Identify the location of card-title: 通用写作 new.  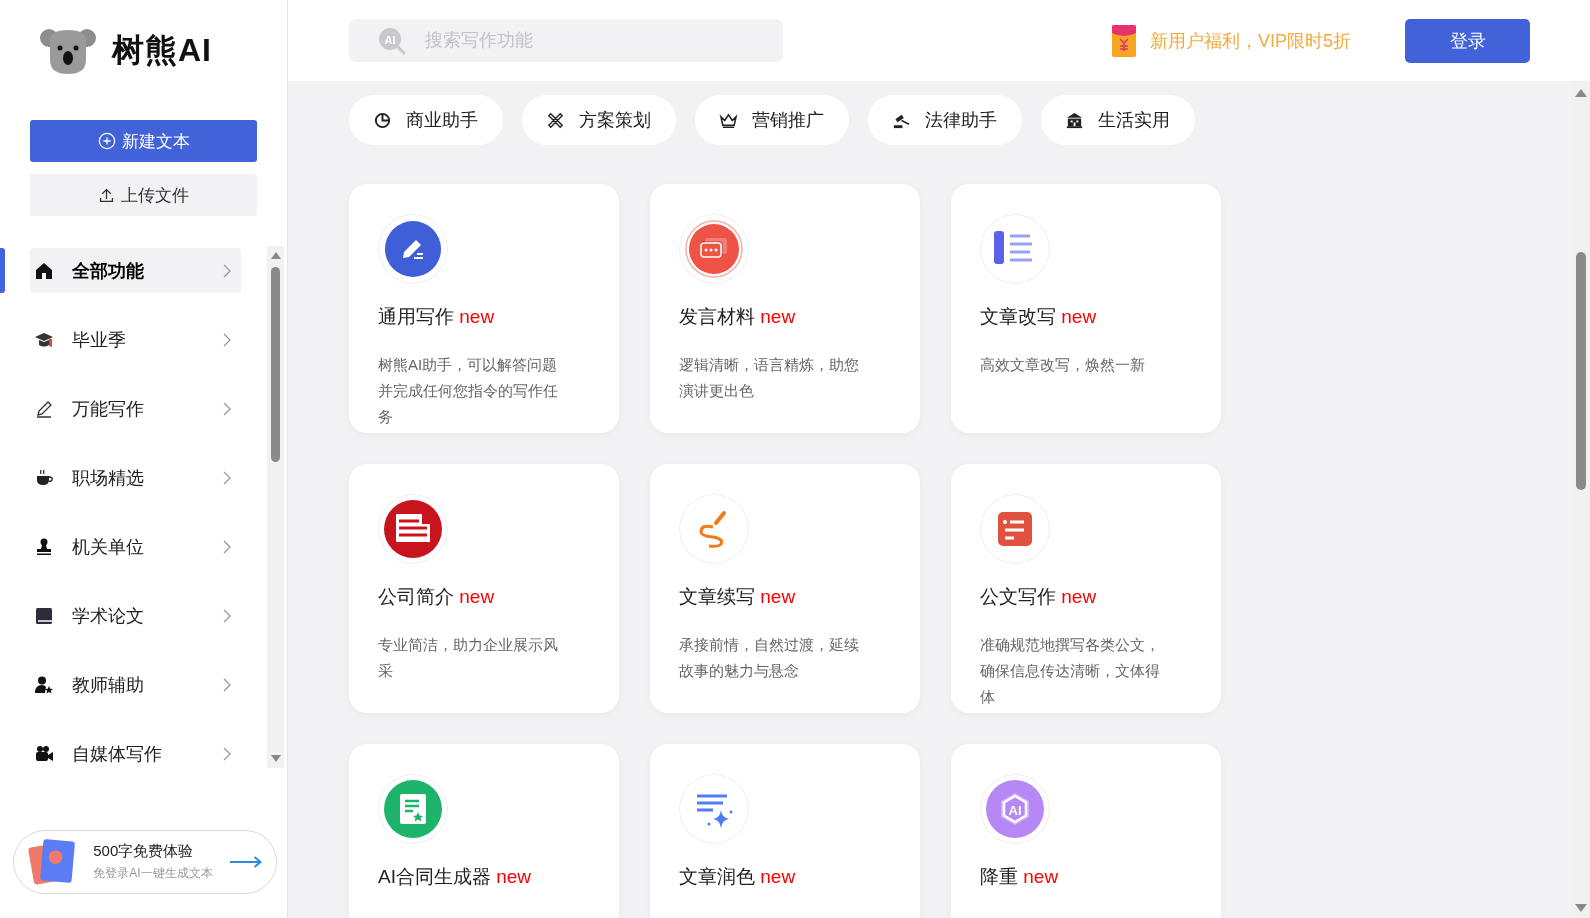
(437, 317).